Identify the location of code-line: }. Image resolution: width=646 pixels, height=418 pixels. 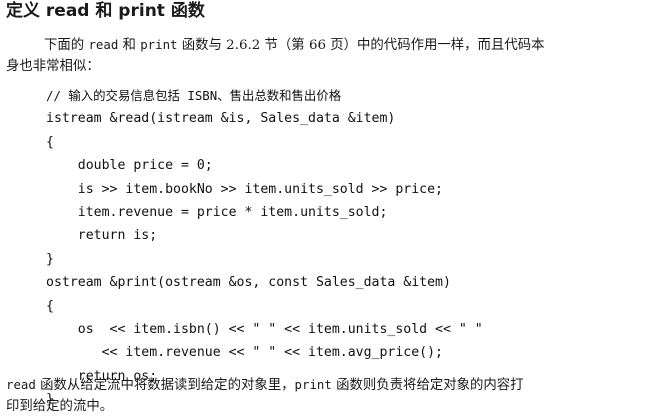
(50, 259).